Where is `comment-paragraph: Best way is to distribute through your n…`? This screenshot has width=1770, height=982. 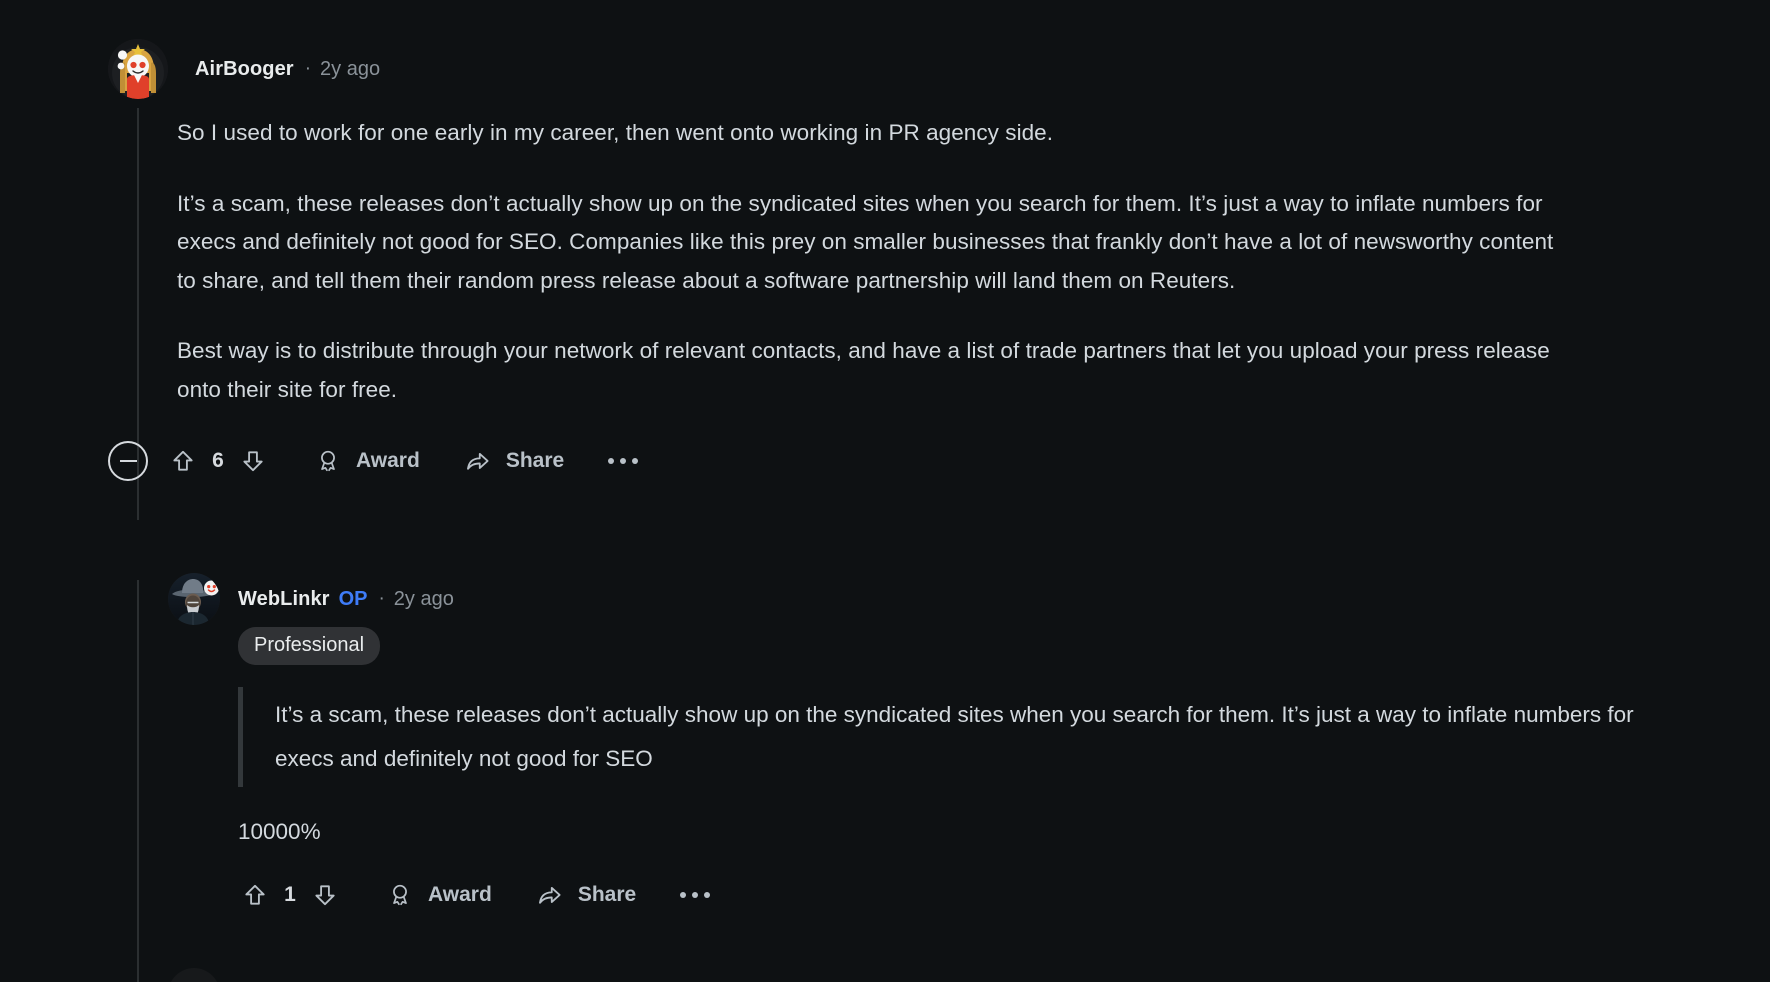
comment-paragraph: Best way is to distribute through your n… is located at coordinates (863, 370).